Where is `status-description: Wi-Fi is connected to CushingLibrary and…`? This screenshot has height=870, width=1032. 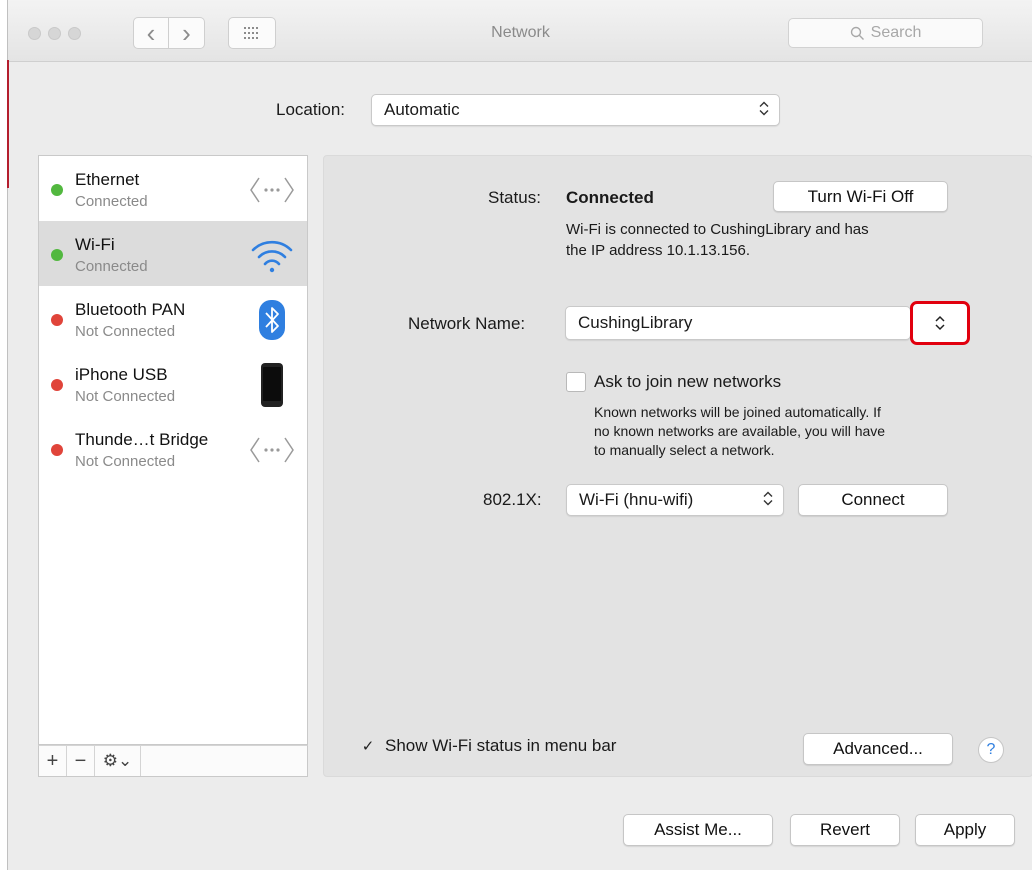
status-description: Wi-Fi is connected to CushingLibrary and… is located at coordinates (717, 240).